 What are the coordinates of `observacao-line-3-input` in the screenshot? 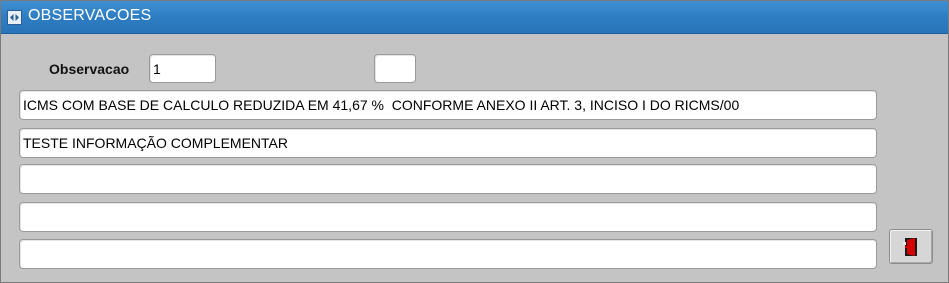 It's located at (448, 179).